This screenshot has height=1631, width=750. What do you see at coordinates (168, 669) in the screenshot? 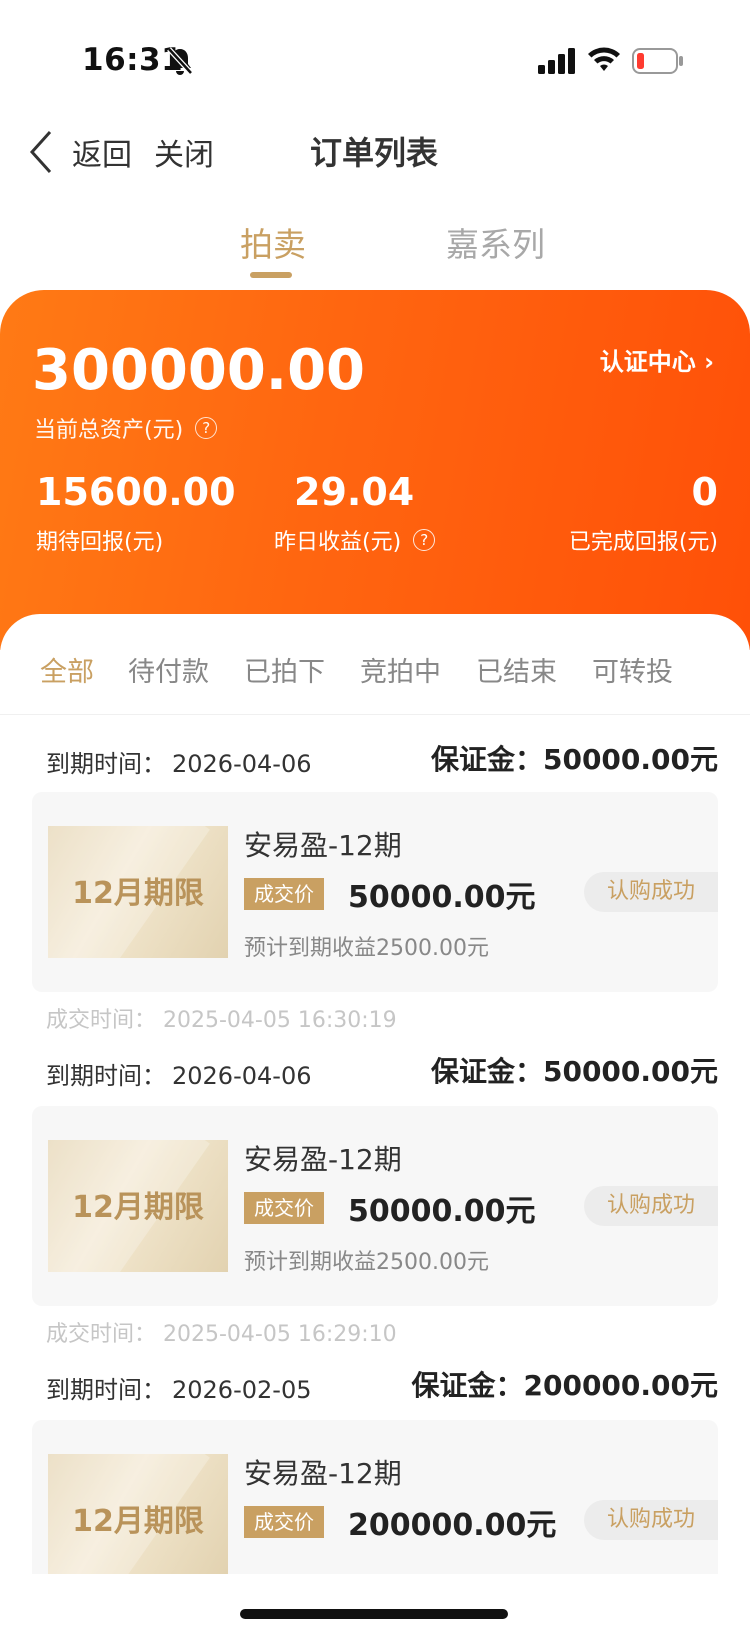
I see `filter-tab-pending-payment: 待付款` at bounding box center [168, 669].